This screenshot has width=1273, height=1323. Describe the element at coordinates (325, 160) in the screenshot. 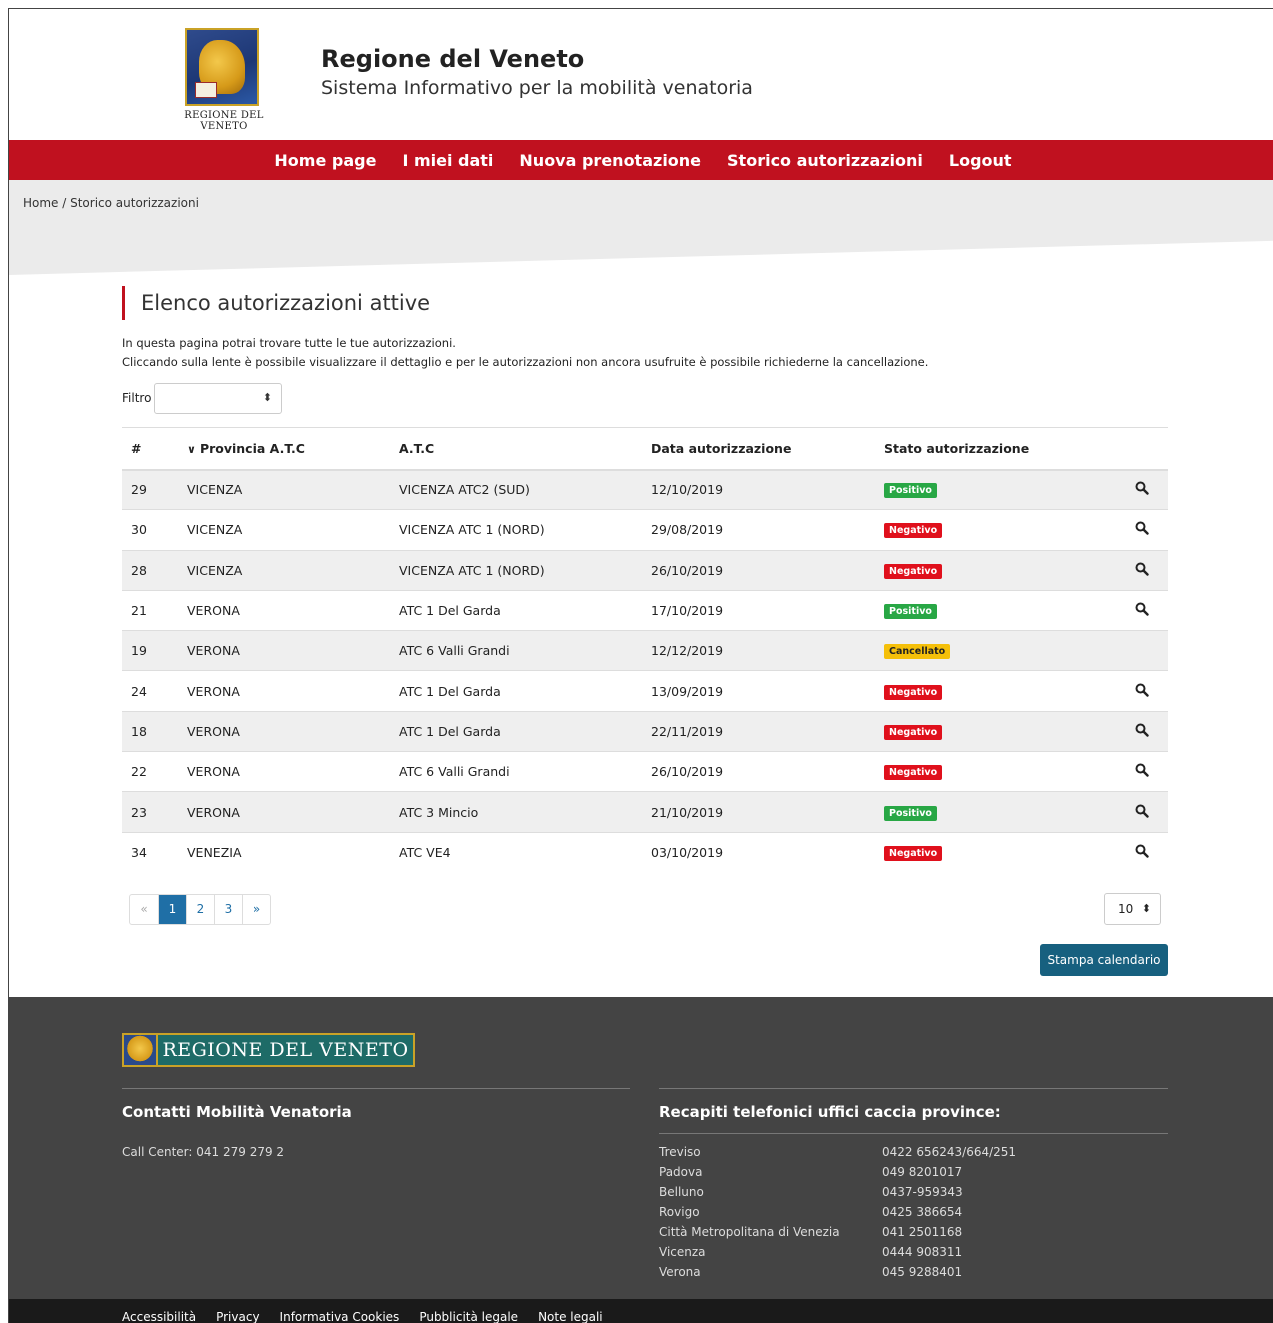

I see `nav-home-page: Home page` at that location.